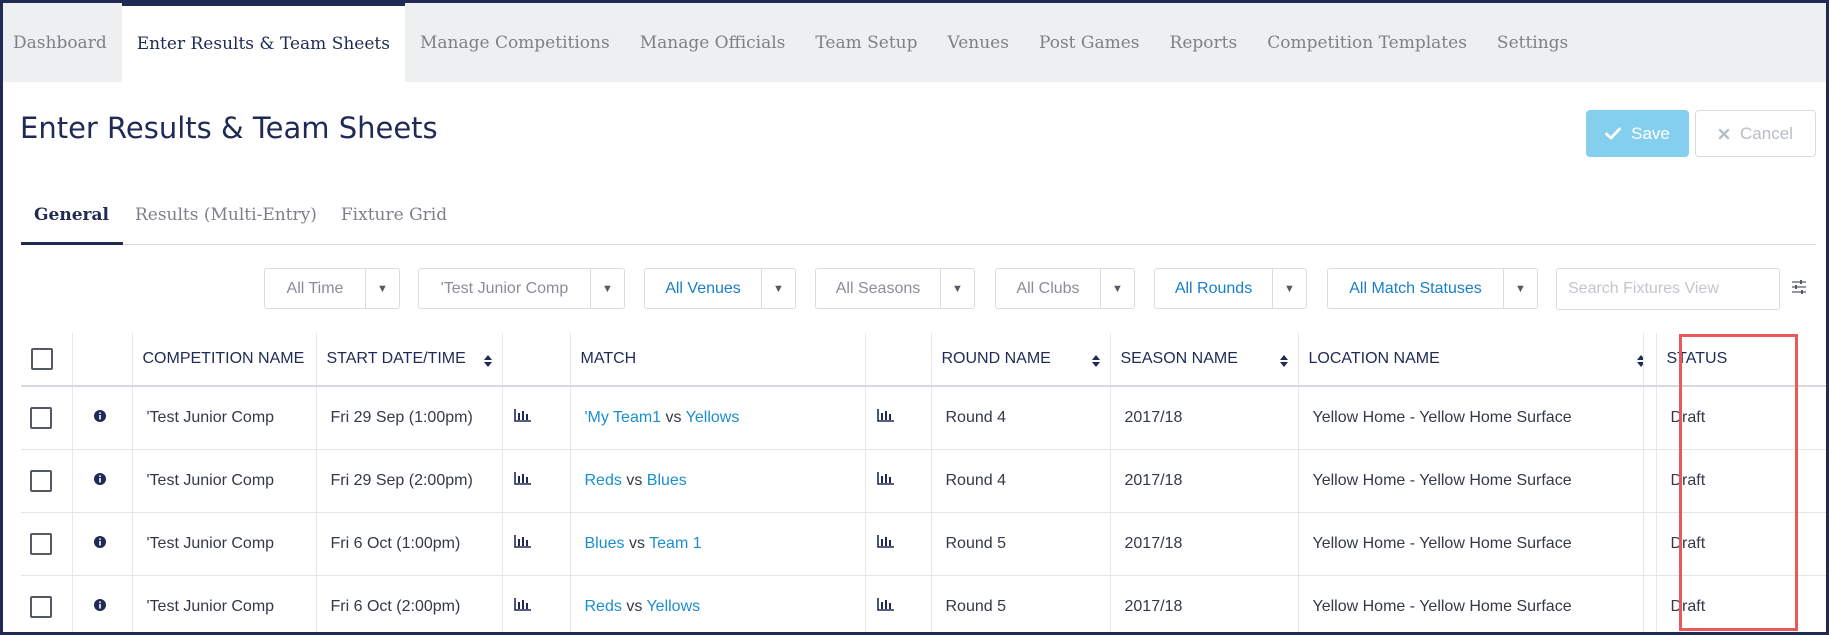 The width and height of the screenshot is (1829, 635). I want to click on header-status: STATUS, so click(1707, 360).